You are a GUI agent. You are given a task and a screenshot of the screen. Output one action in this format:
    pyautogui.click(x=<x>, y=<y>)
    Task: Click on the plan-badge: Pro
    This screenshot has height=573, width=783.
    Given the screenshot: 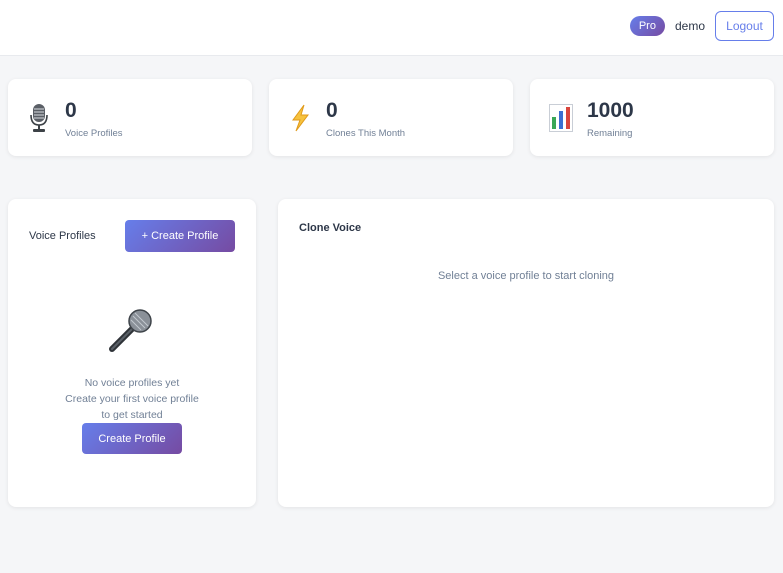 What is the action you would take?
    pyautogui.click(x=647, y=26)
    